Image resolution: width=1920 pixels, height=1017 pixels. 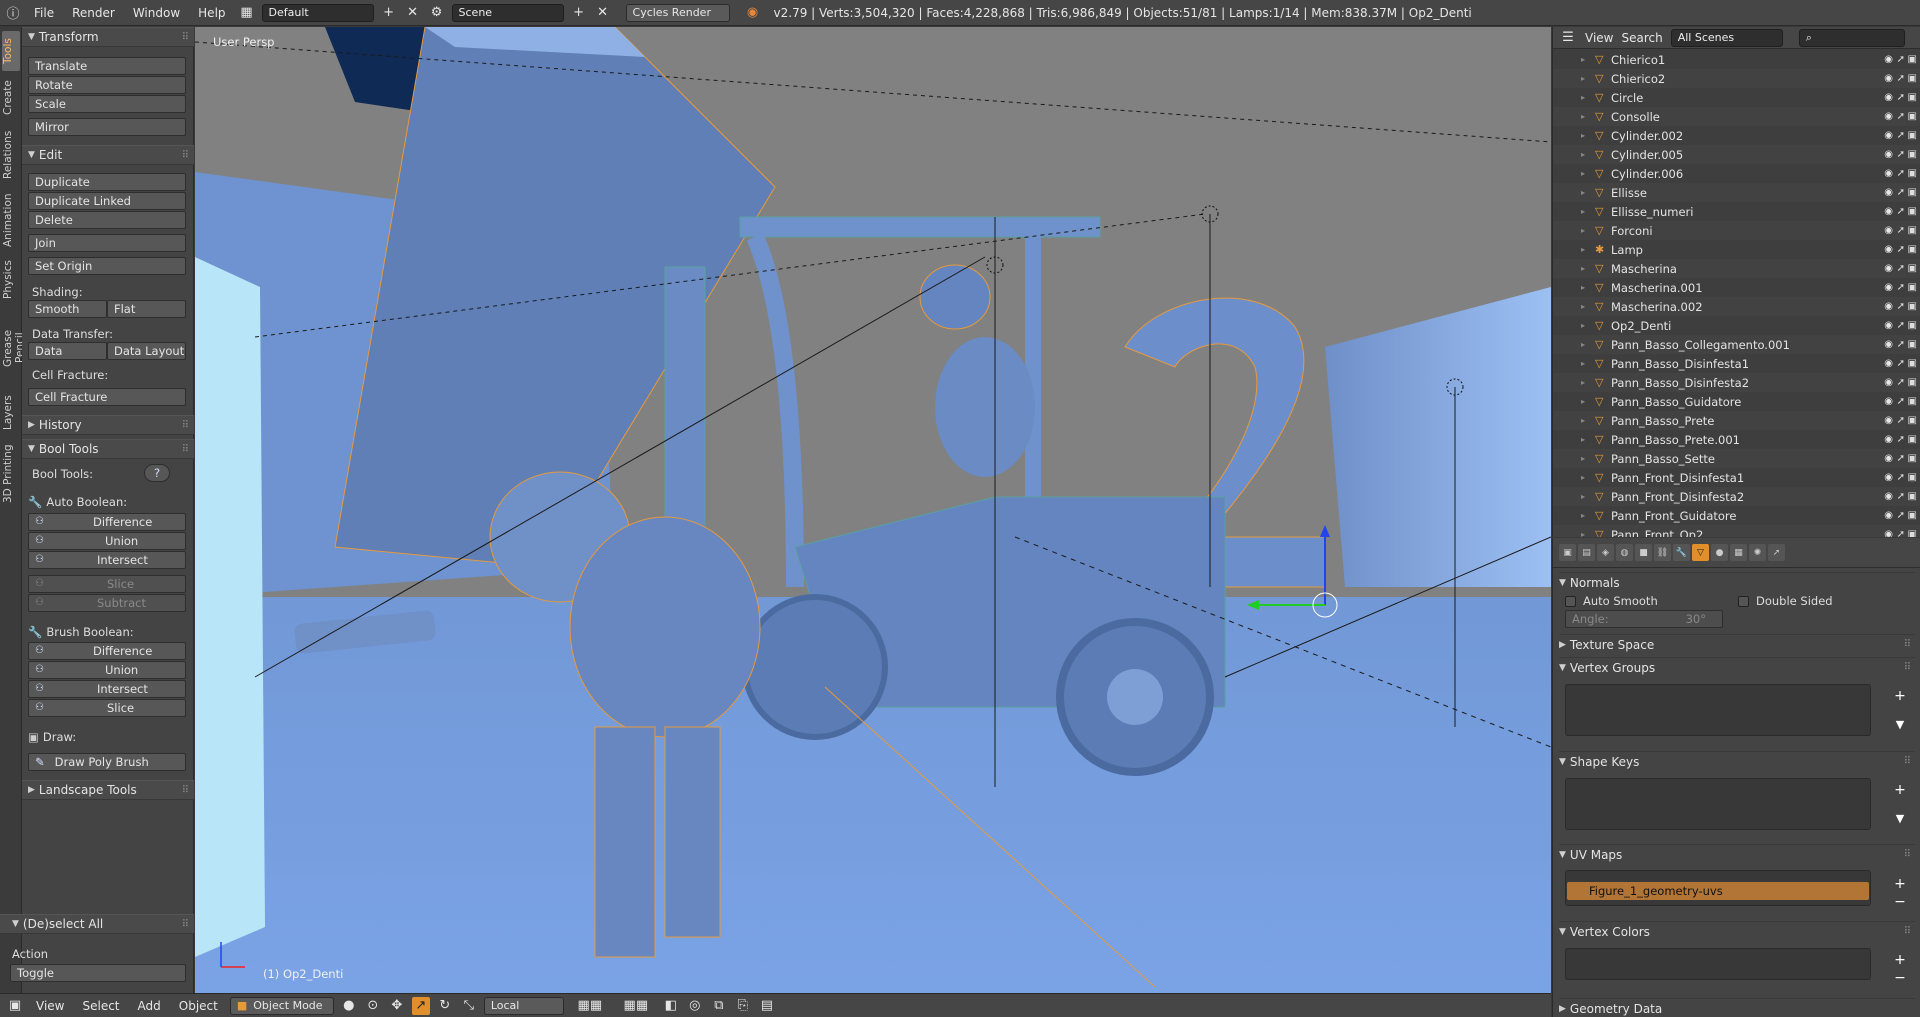 I want to click on outliner-item: ▸ ▽ Ellisse ◉ ➚ ▣, so click(x=1736, y=192).